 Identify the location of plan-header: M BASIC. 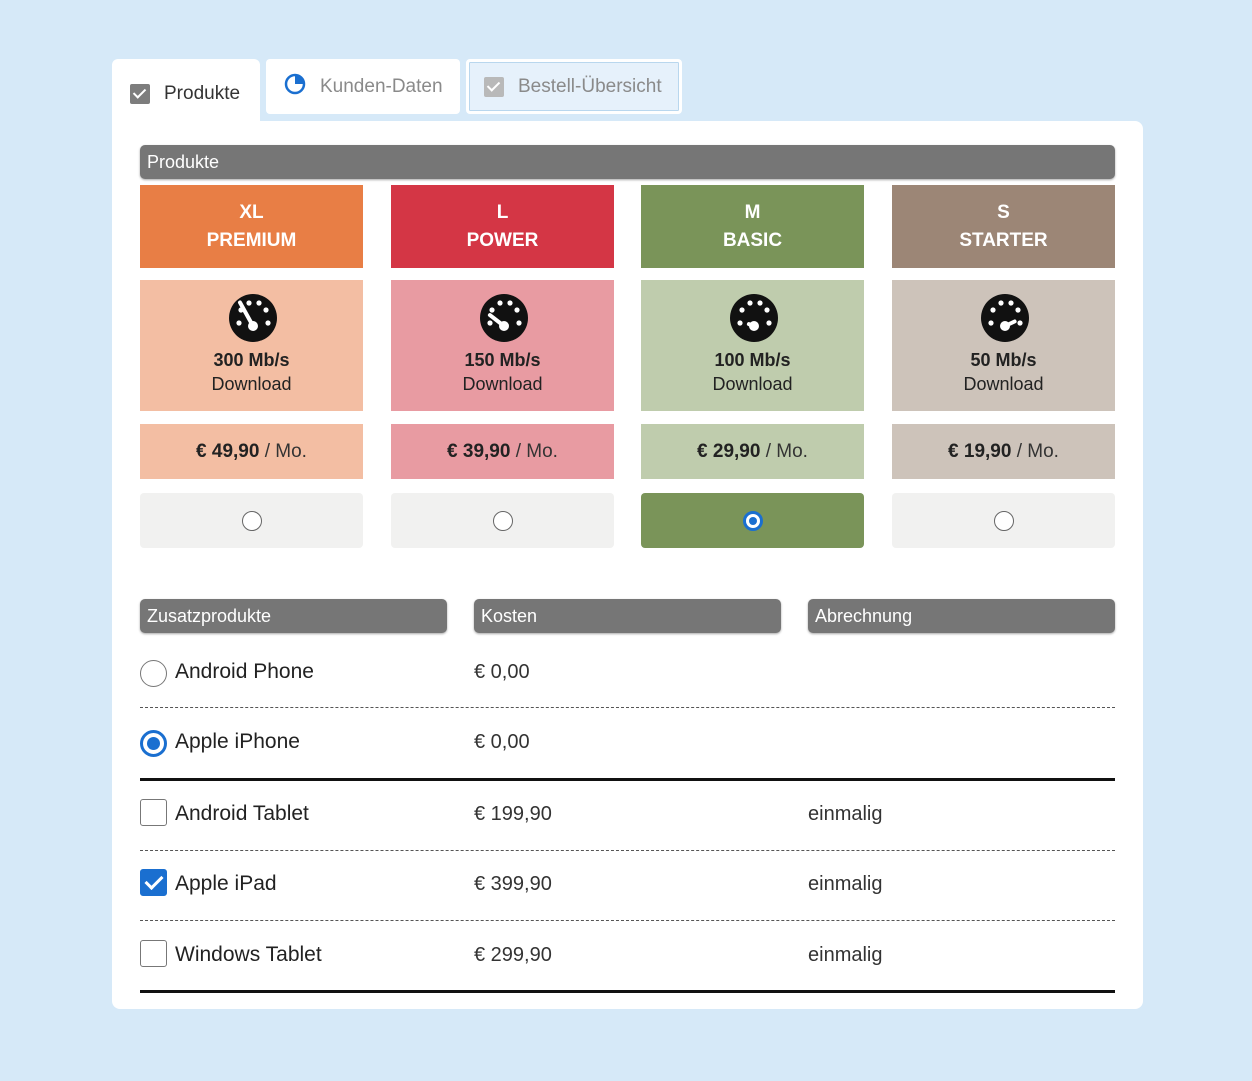
(752, 226).